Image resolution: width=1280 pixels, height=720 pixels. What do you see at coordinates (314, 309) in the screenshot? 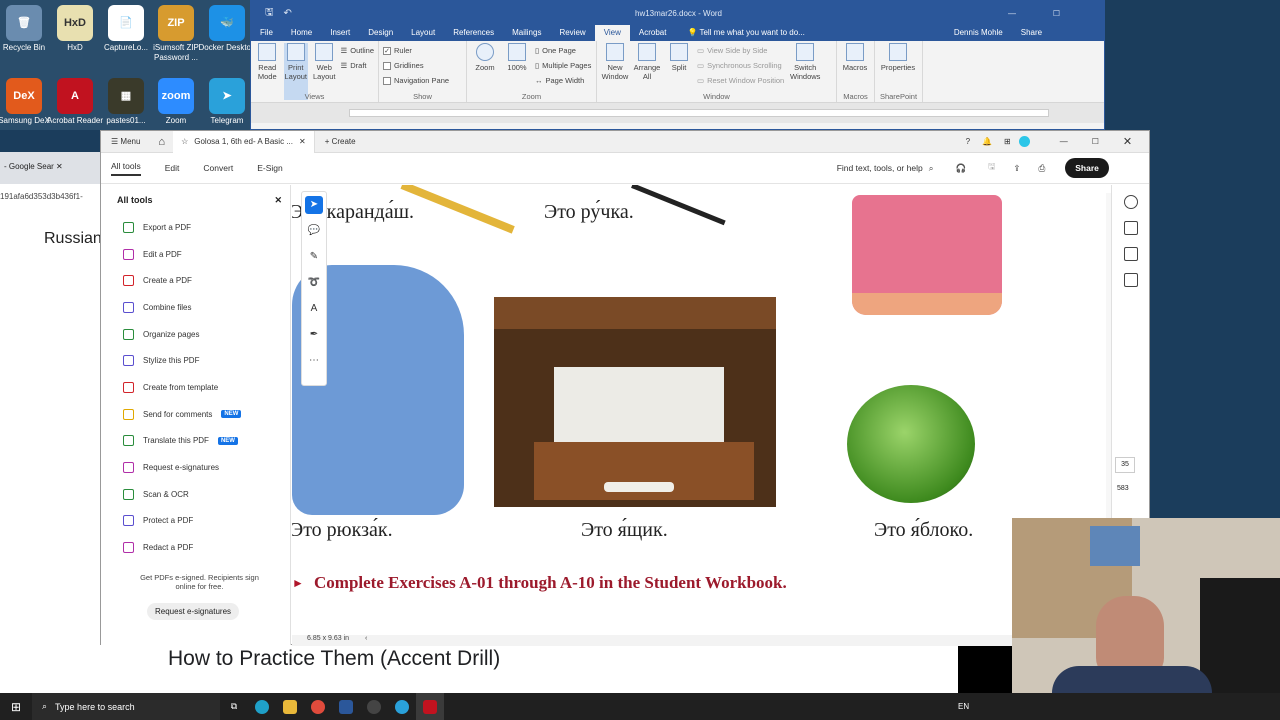
I see `text-box-icon: A` at bounding box center [314, 309].